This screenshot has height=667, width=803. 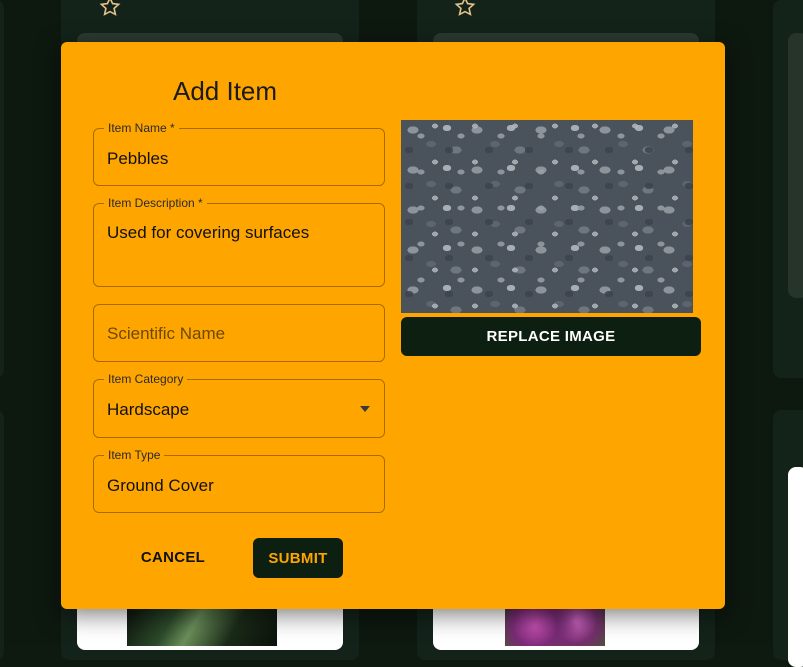 I want to click on item-category-label: Item Category, so click(x=146, y=379).